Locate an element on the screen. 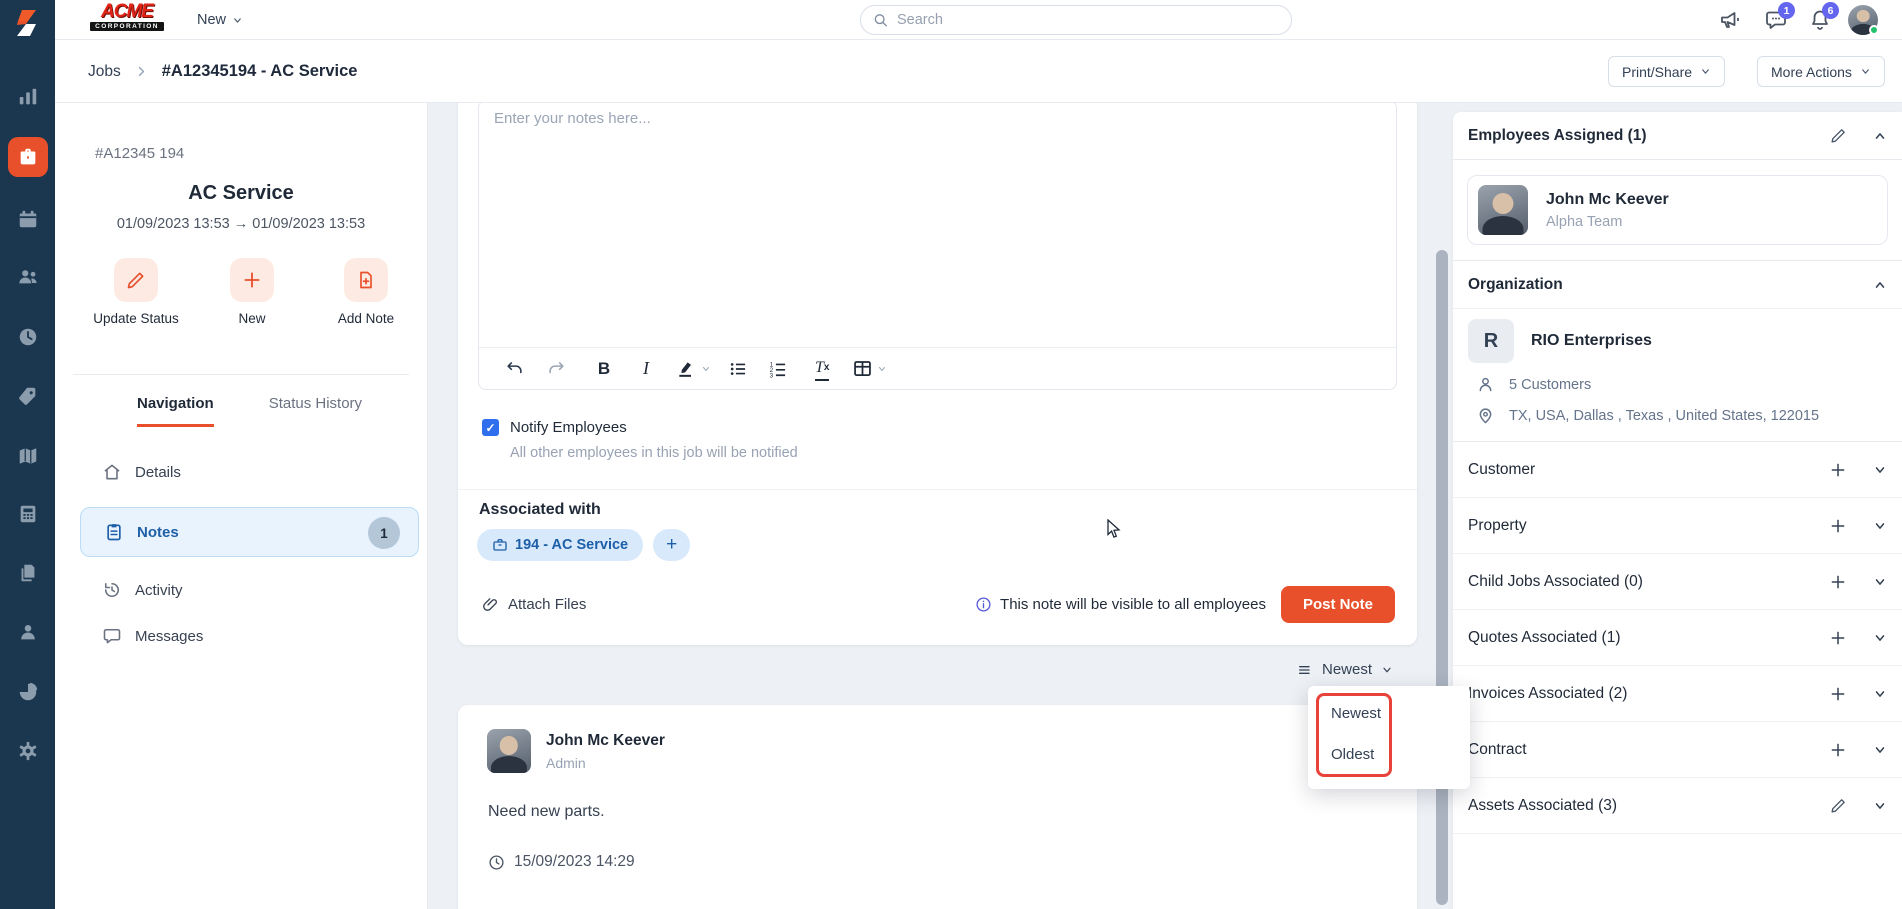 Image resolution: width=1902 pixels, height=909 pixels. calendar-icon is located at coordinates (28, 219).